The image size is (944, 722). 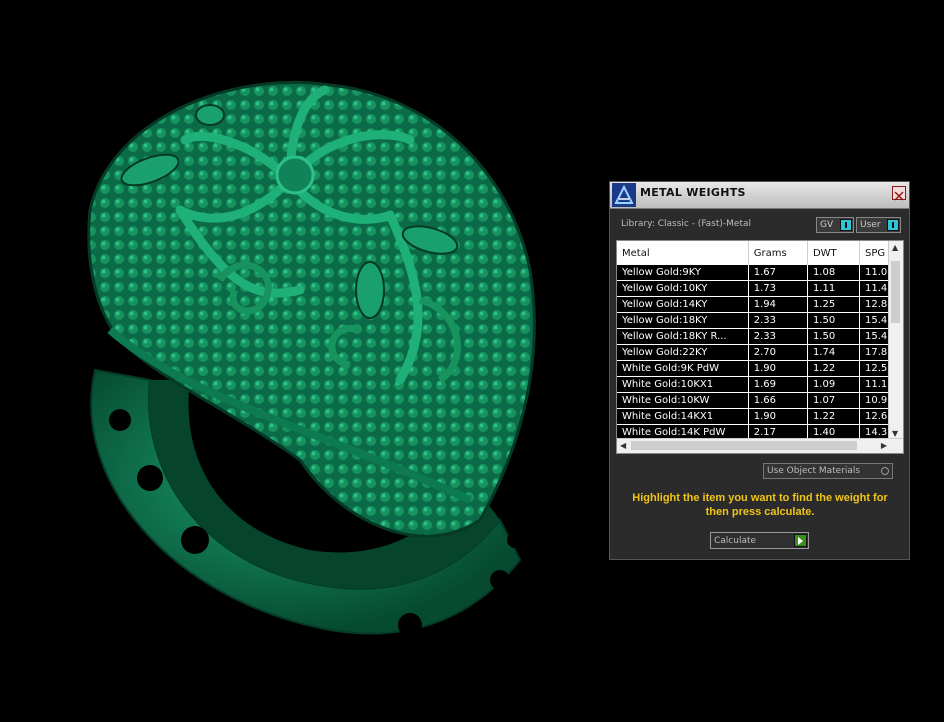 I want to click on cell-dwt: 1.08, so click(x=834, y=273).